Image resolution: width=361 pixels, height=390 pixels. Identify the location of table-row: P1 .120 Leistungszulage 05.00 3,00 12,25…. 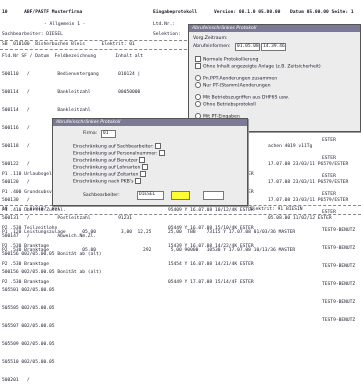
(149, 232).